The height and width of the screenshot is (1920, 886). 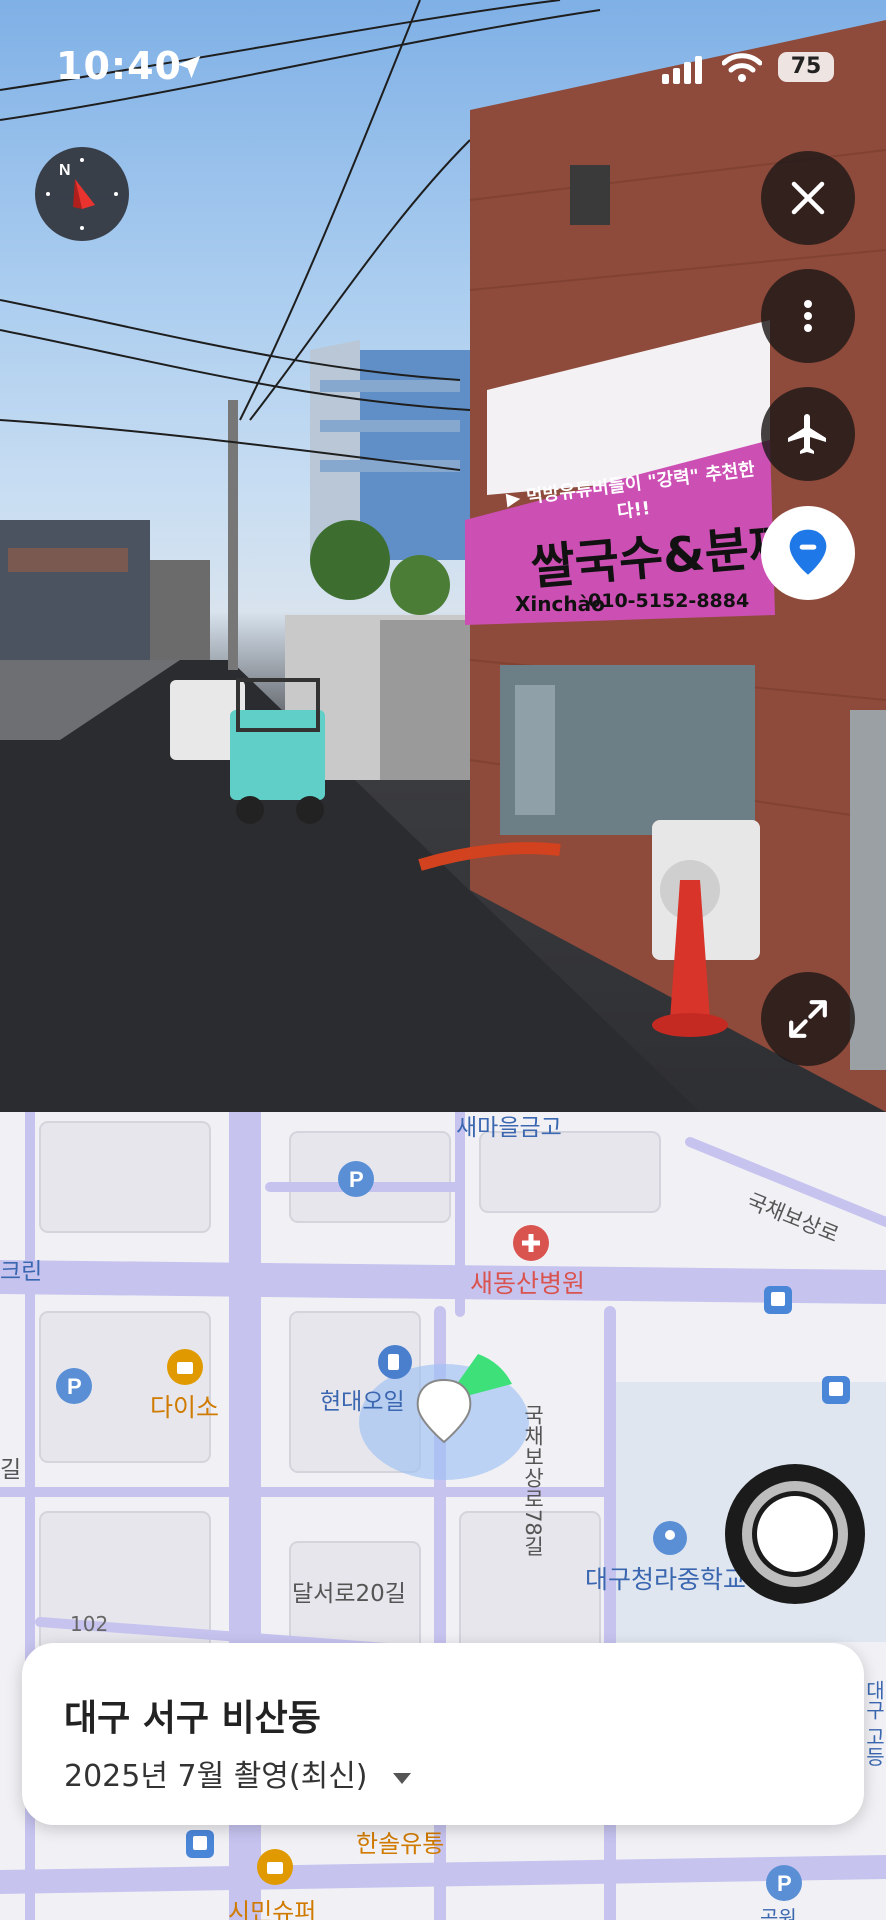 I want to click on airplane-icon, so click(x=807, y=434).